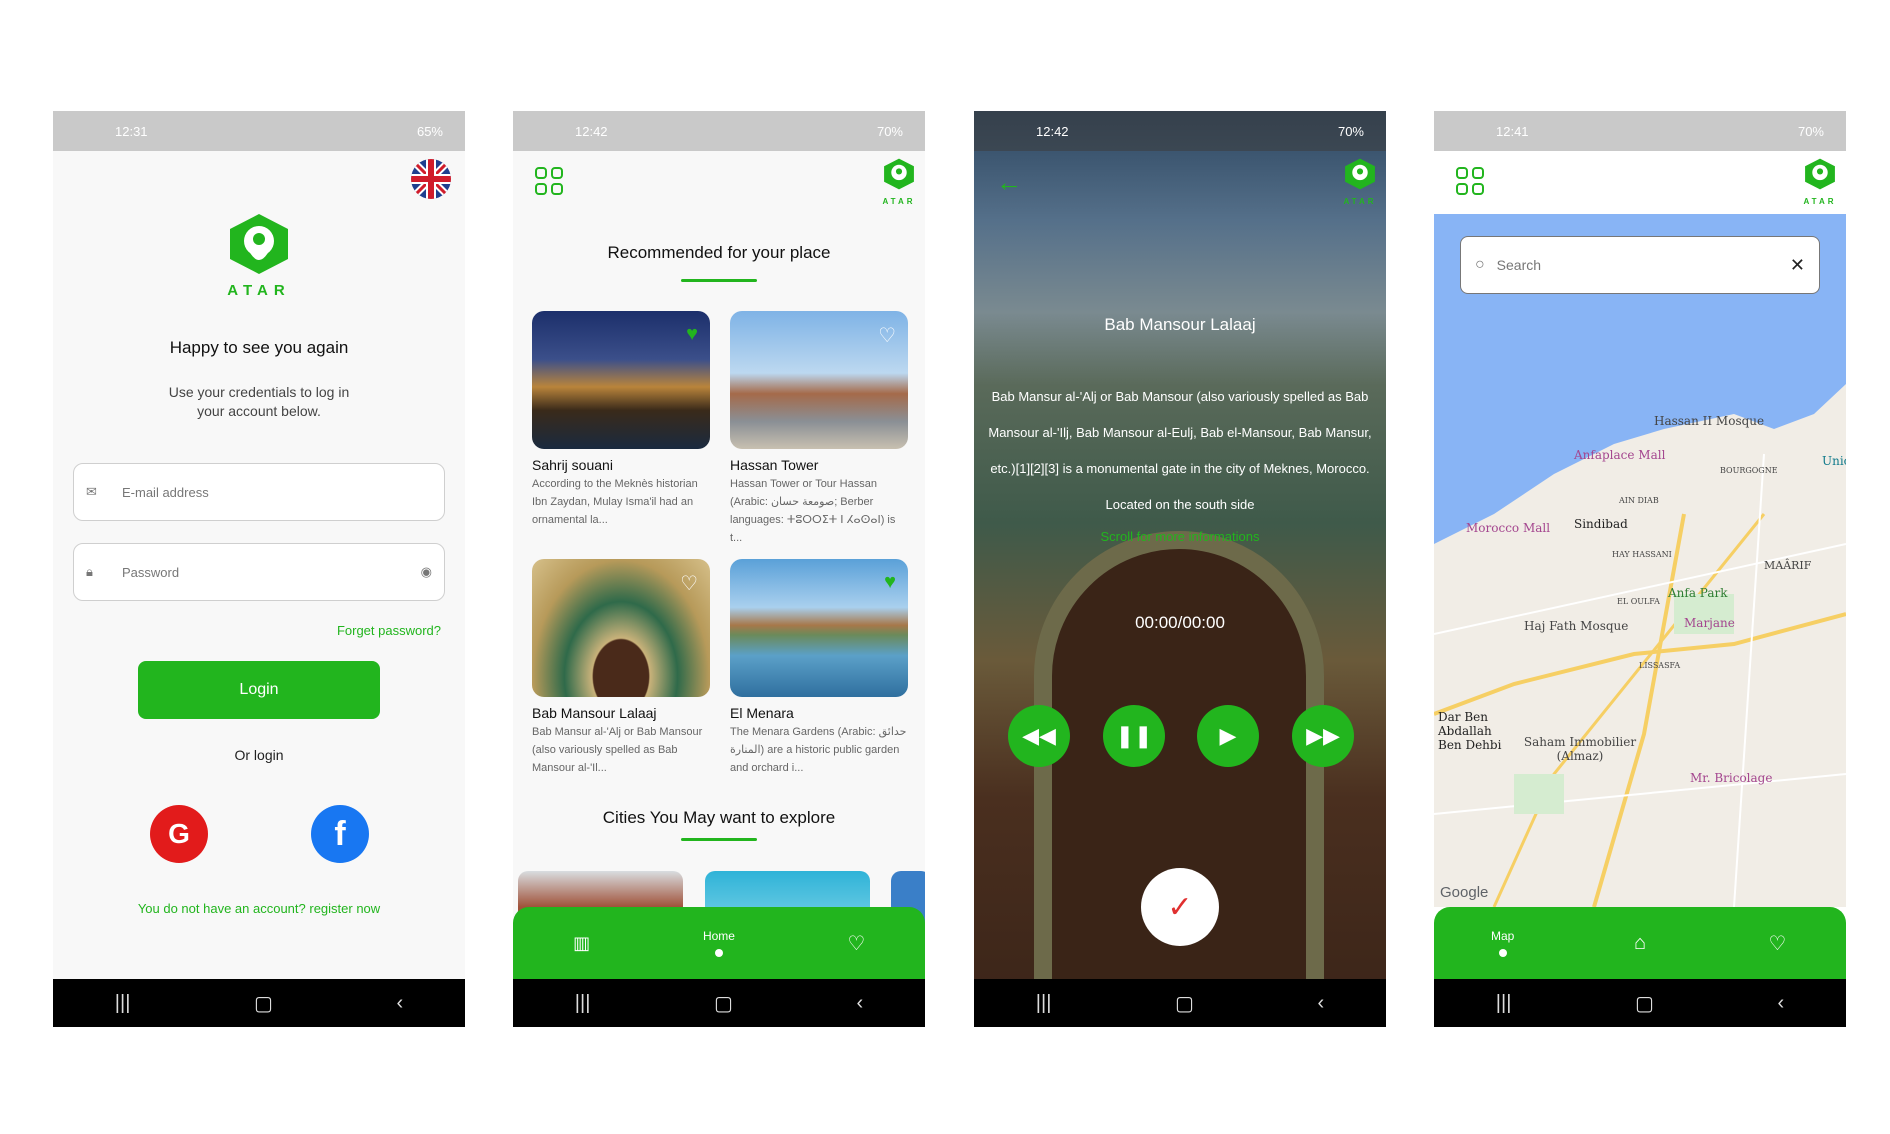  What do you see at coordinates (1660, 665) in the screenshot?
I see `map-label: LISSASFA` at bounding box center [1660, 665].